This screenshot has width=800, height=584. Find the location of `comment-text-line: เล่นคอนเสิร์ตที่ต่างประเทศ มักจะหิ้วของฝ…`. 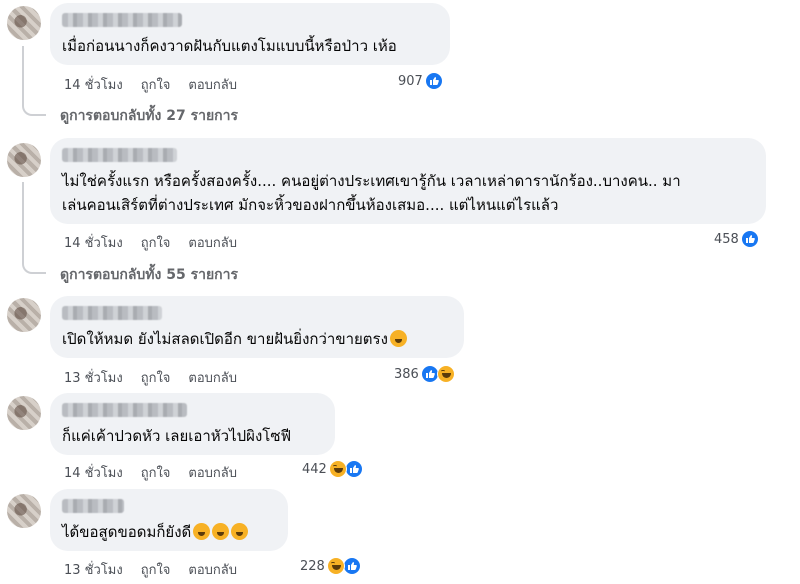

comment-text-line: เล่นคอนเสิร์ตที่ต่างประเทศ มักจะหิ้วของฝ… is located at coordinates (310, 205).